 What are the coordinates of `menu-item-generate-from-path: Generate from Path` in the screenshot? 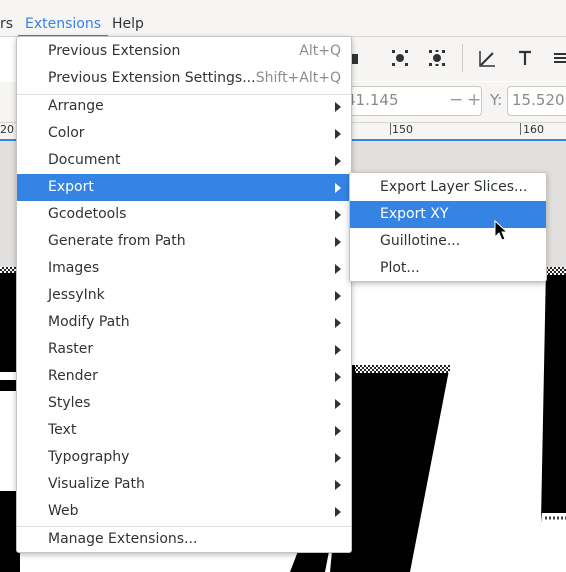 It's located at (184, 241).